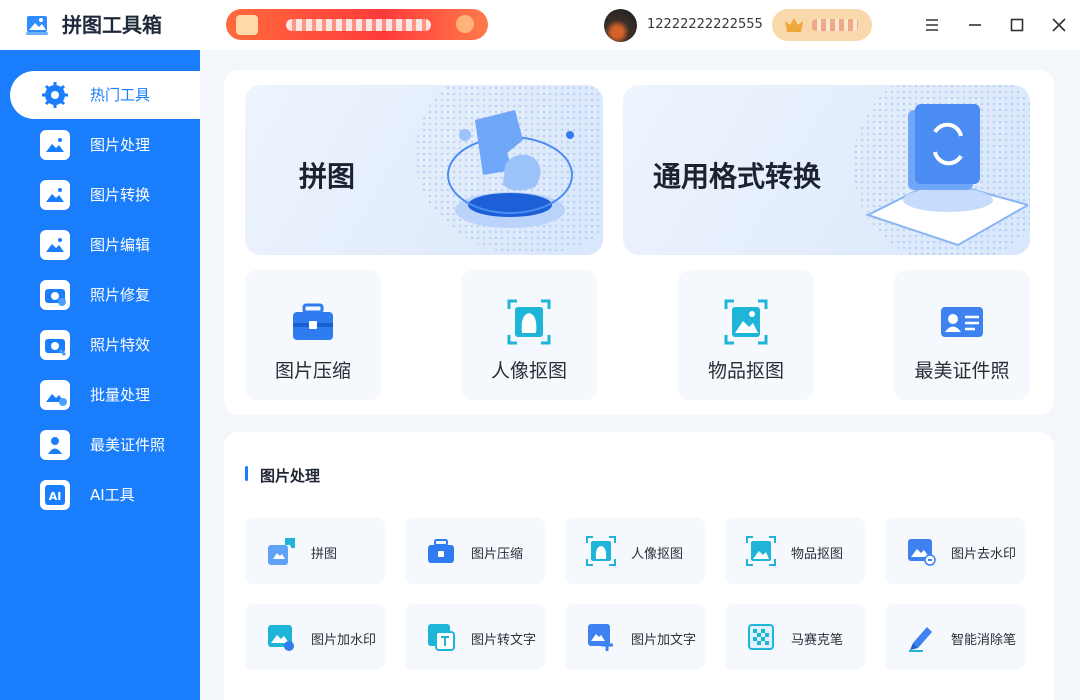  I want to click on tool-label: 图片转文字, so click(504, 640).